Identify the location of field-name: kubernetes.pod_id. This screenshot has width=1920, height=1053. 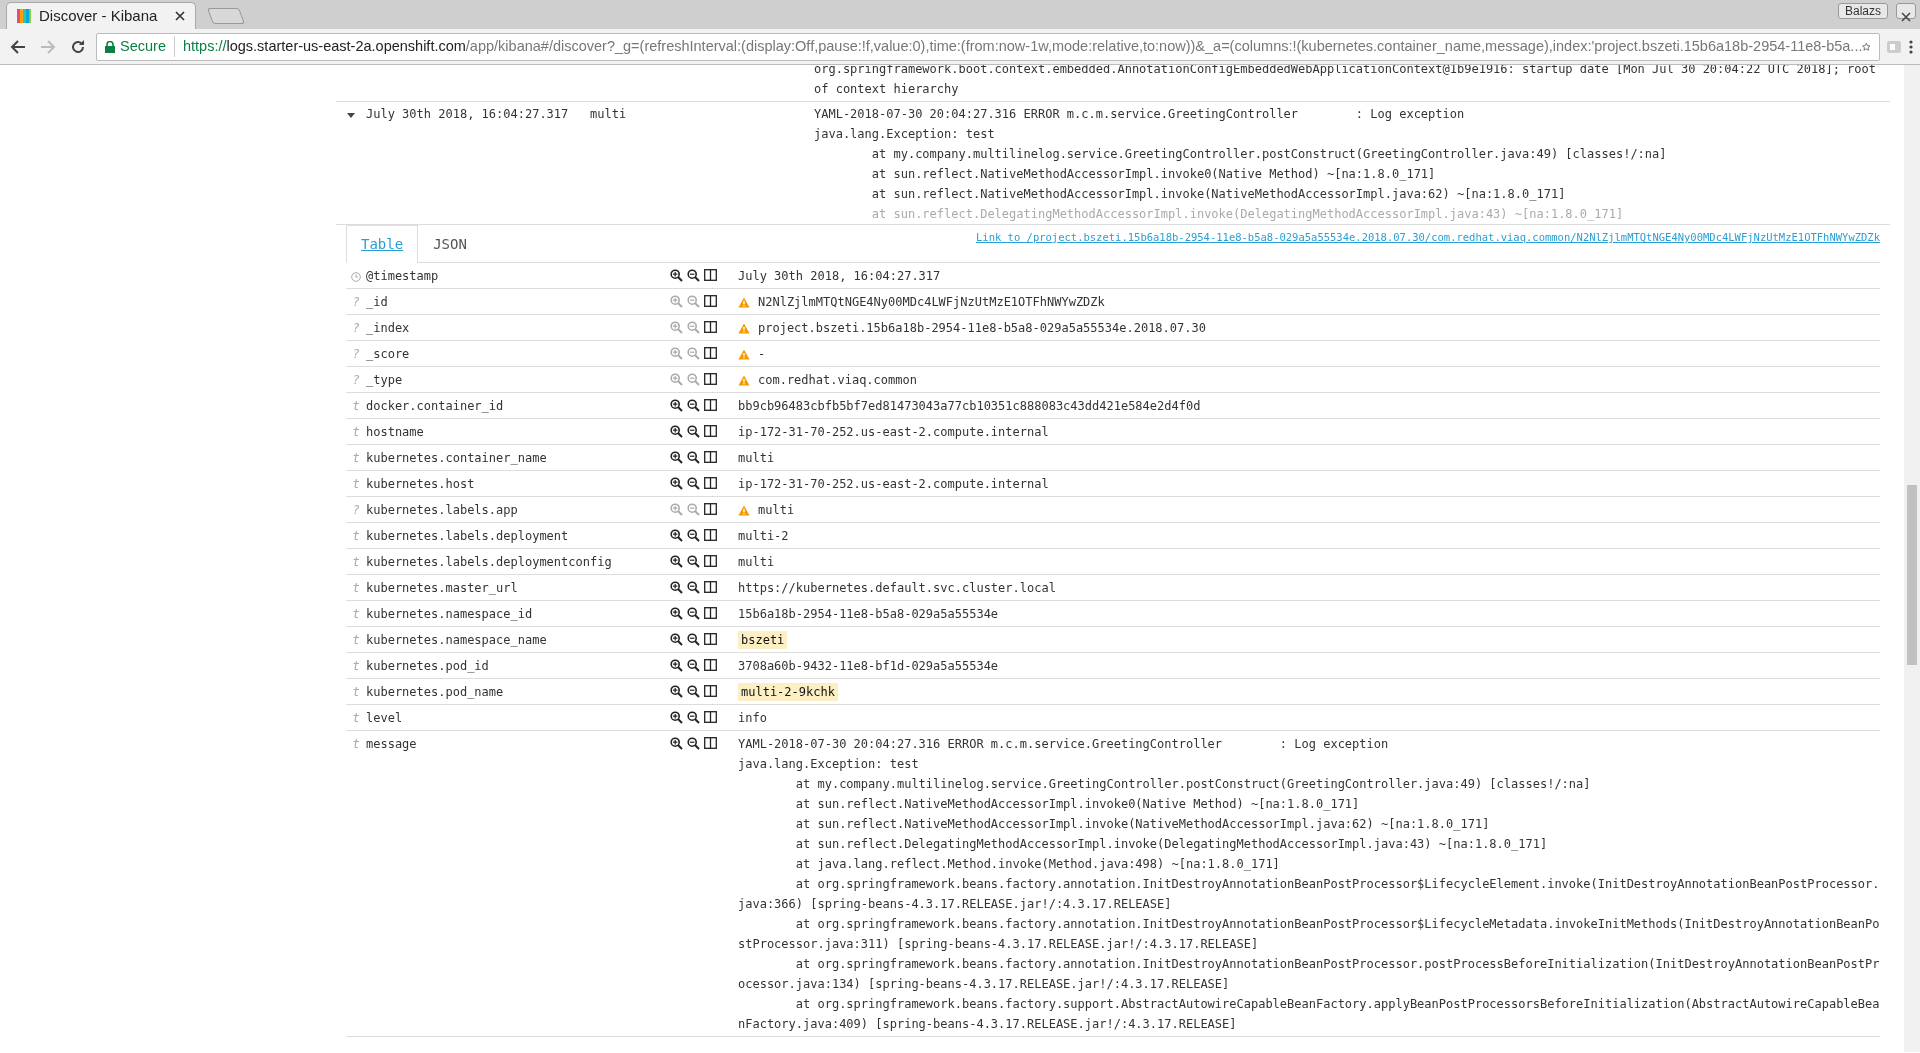
(428, 666).